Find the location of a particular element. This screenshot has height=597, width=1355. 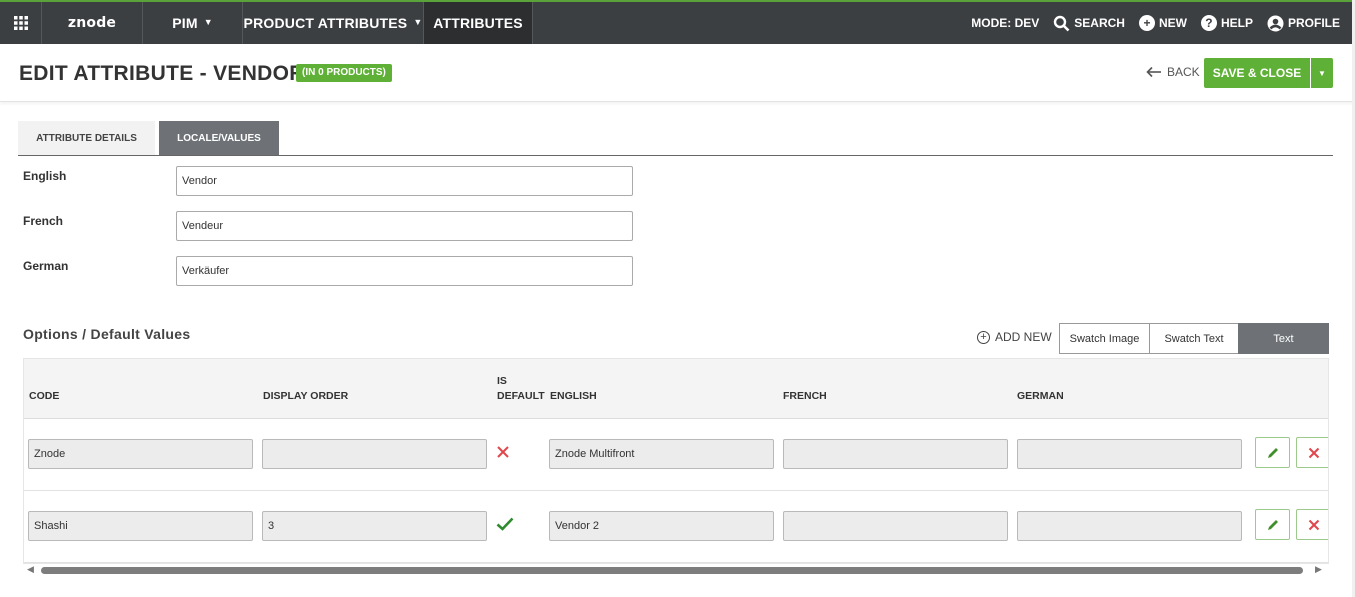

profile-button: PROFILE is located at coordinates (1303, 23).